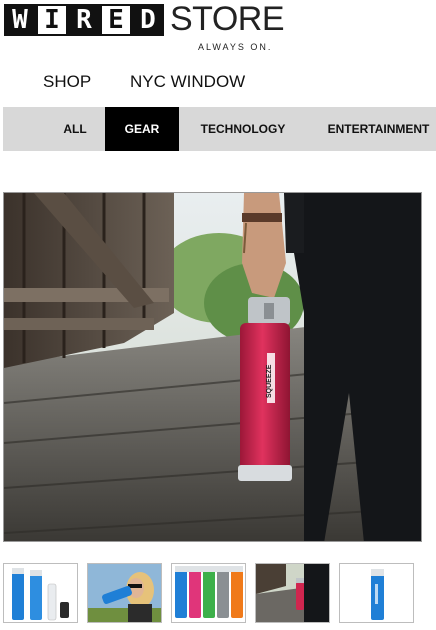 The image size is (436, 630). What do you see at coordinates (116, 20) in the screenshot?
I see `logo-letter: E` at bounding box center [116, 20].